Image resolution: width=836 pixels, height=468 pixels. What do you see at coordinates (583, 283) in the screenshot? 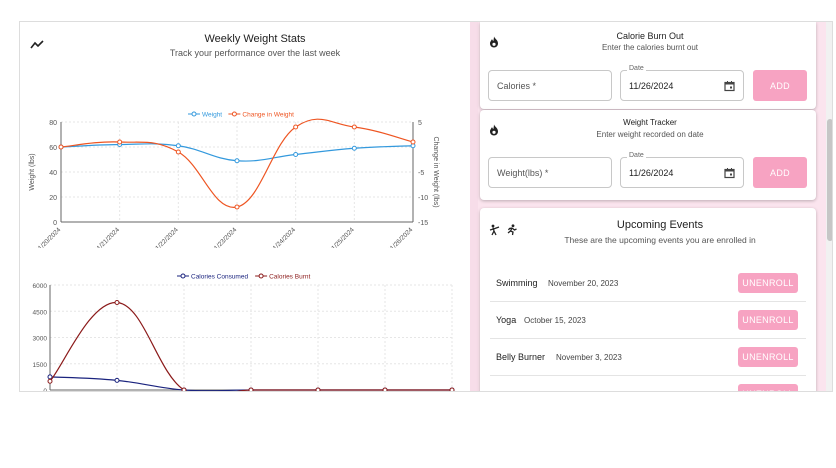
I see `event-date: November 20, 2023` at bounding box center [583, 283].